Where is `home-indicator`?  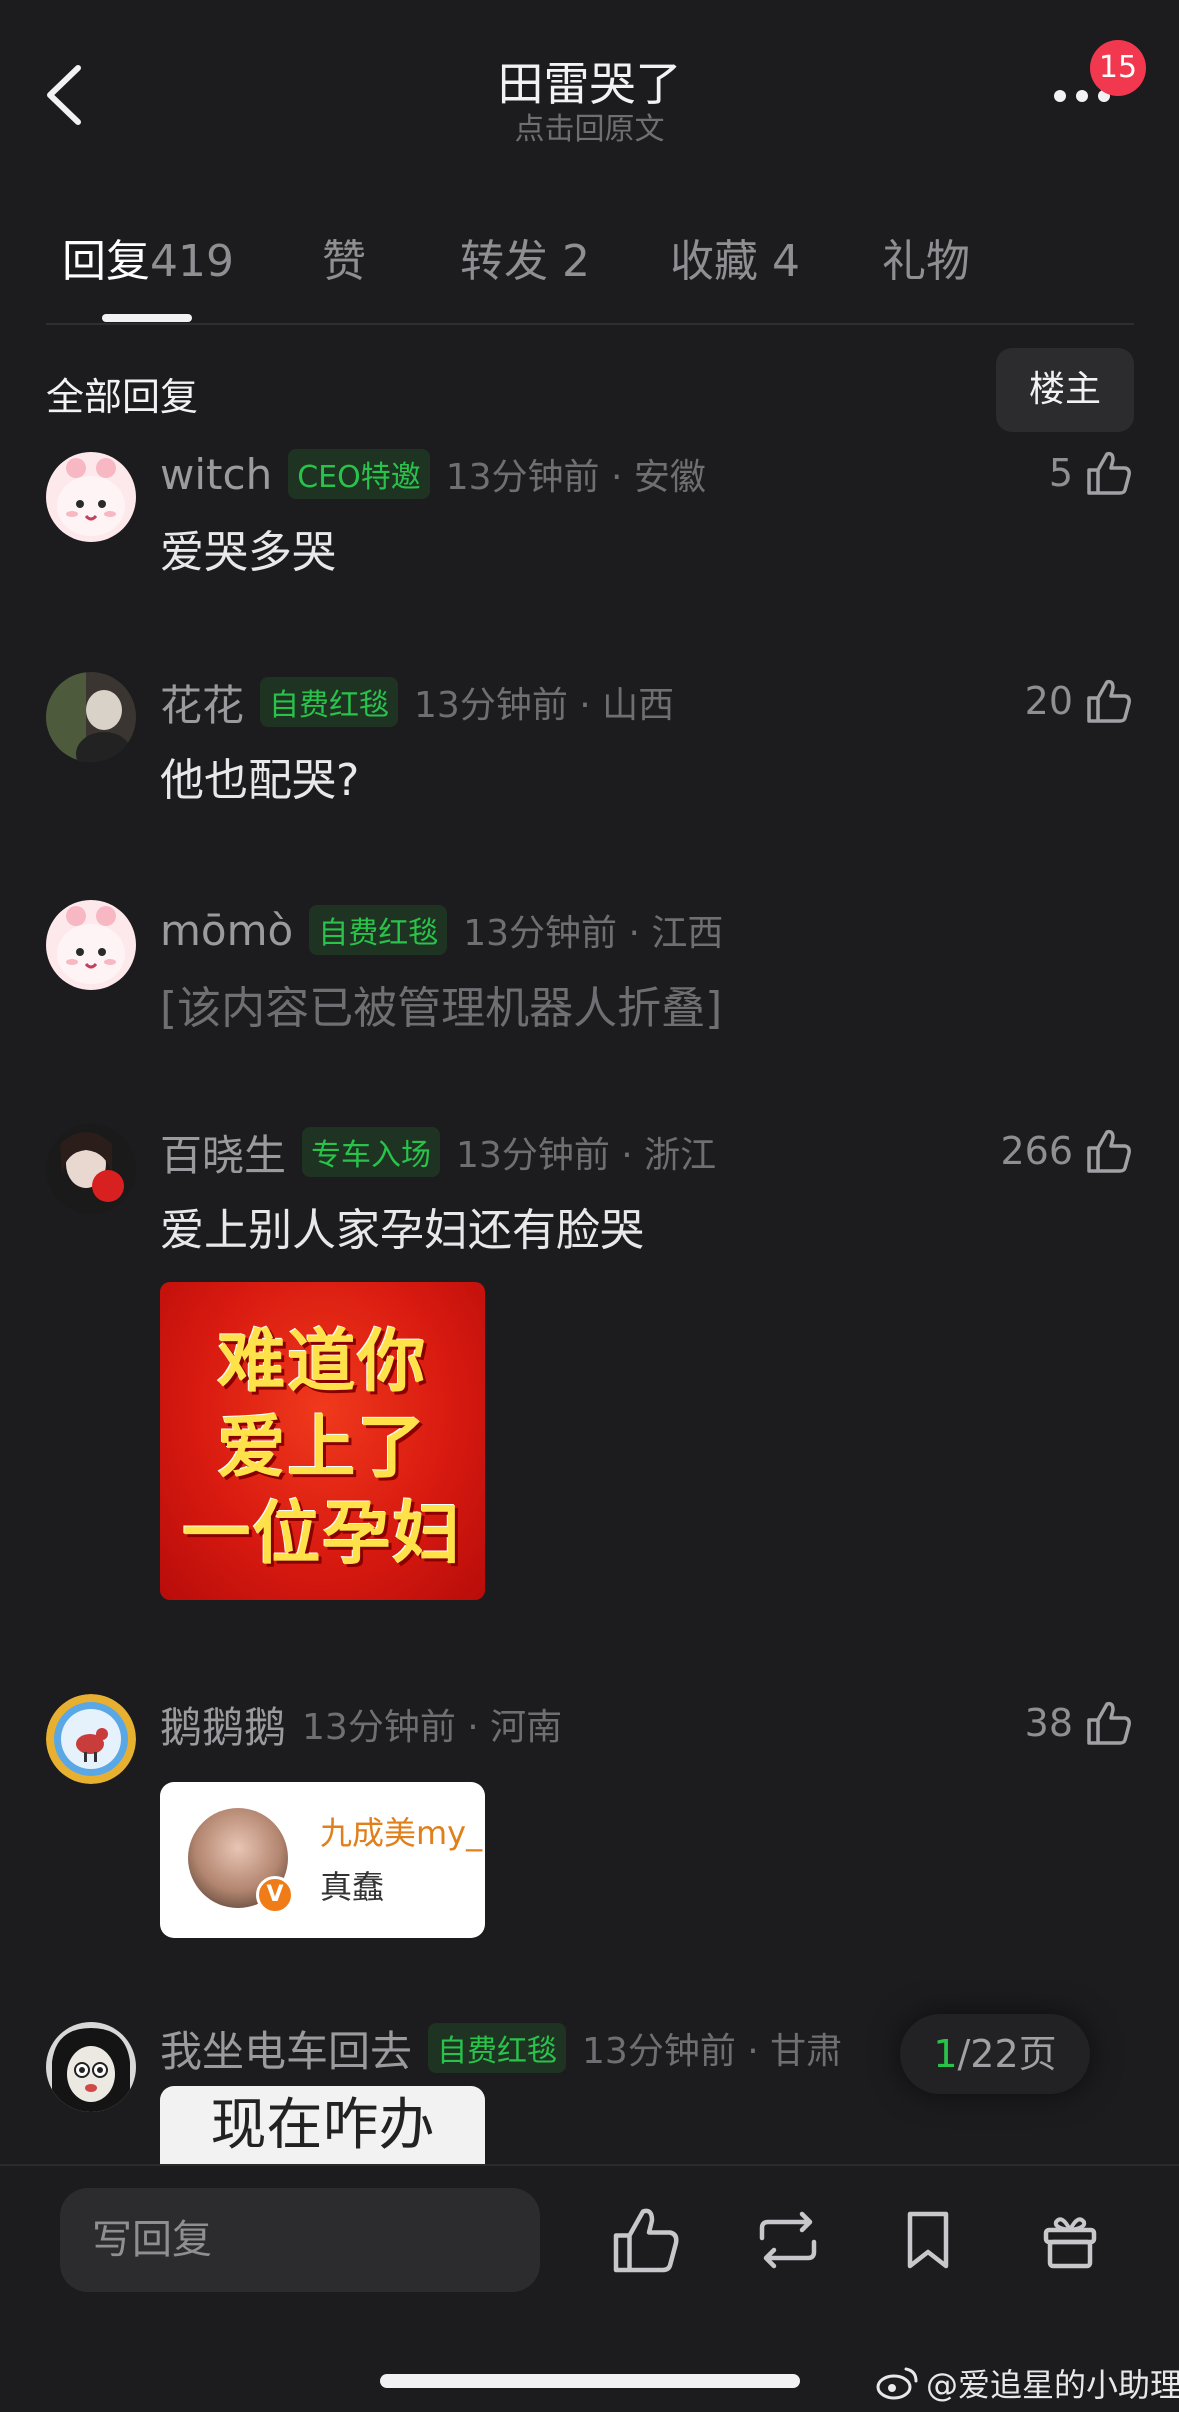 home-indicator is located at coordinates (590, 2381).